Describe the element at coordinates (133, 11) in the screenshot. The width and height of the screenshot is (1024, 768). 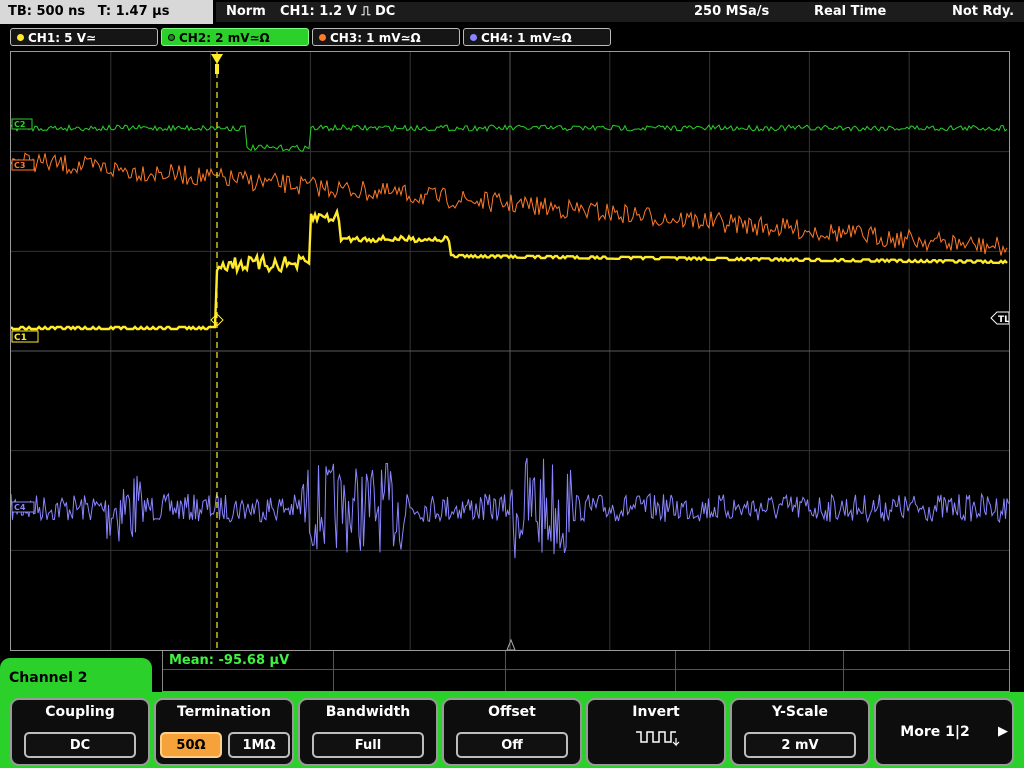
I see `trigger-time-readout: T: 1.47 µs` at that location.